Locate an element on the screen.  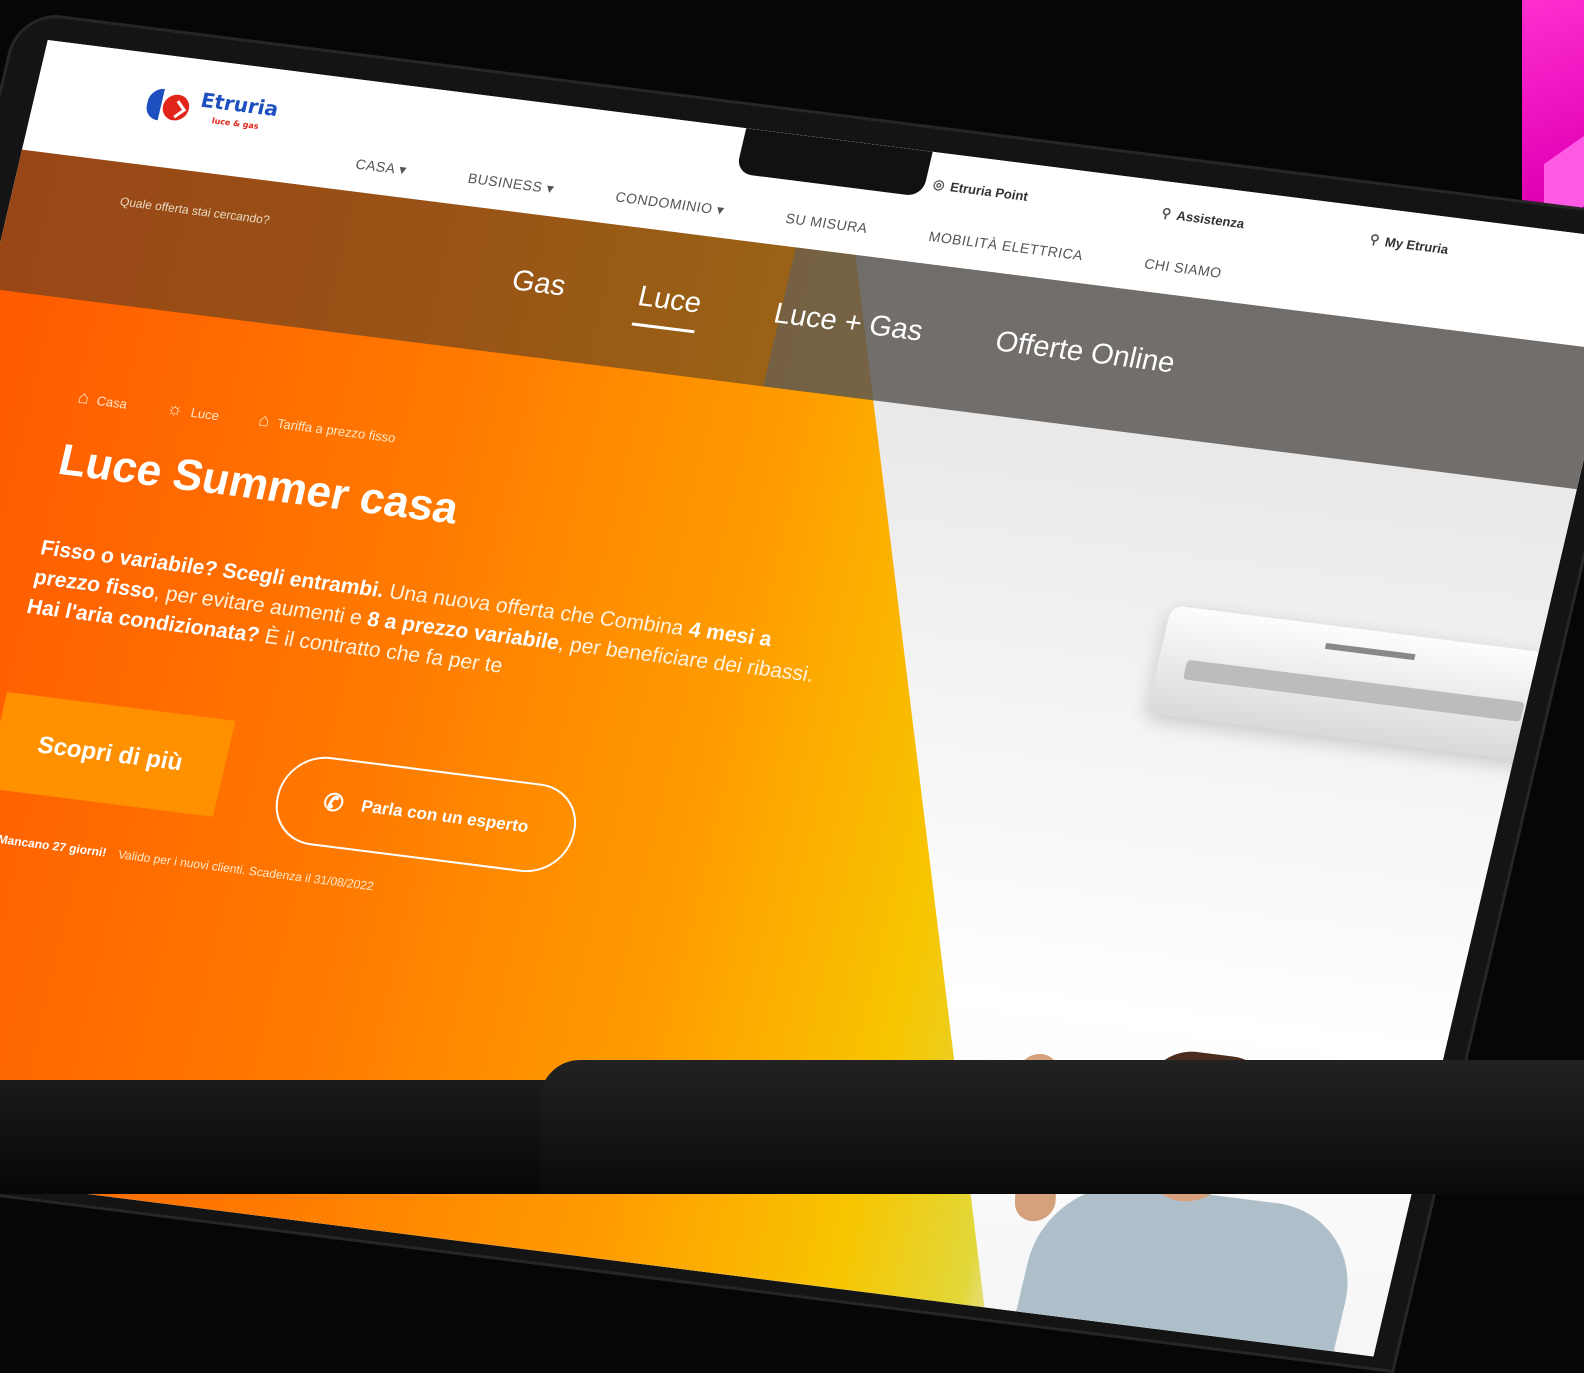
my-account-link: ⚲ My Etruria is located at coordinates (1409, 244).